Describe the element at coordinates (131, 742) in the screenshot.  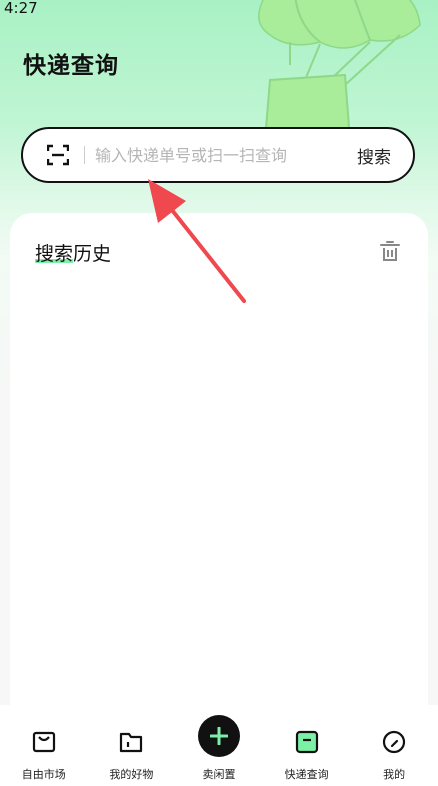
I see `folder-icon` at that location.